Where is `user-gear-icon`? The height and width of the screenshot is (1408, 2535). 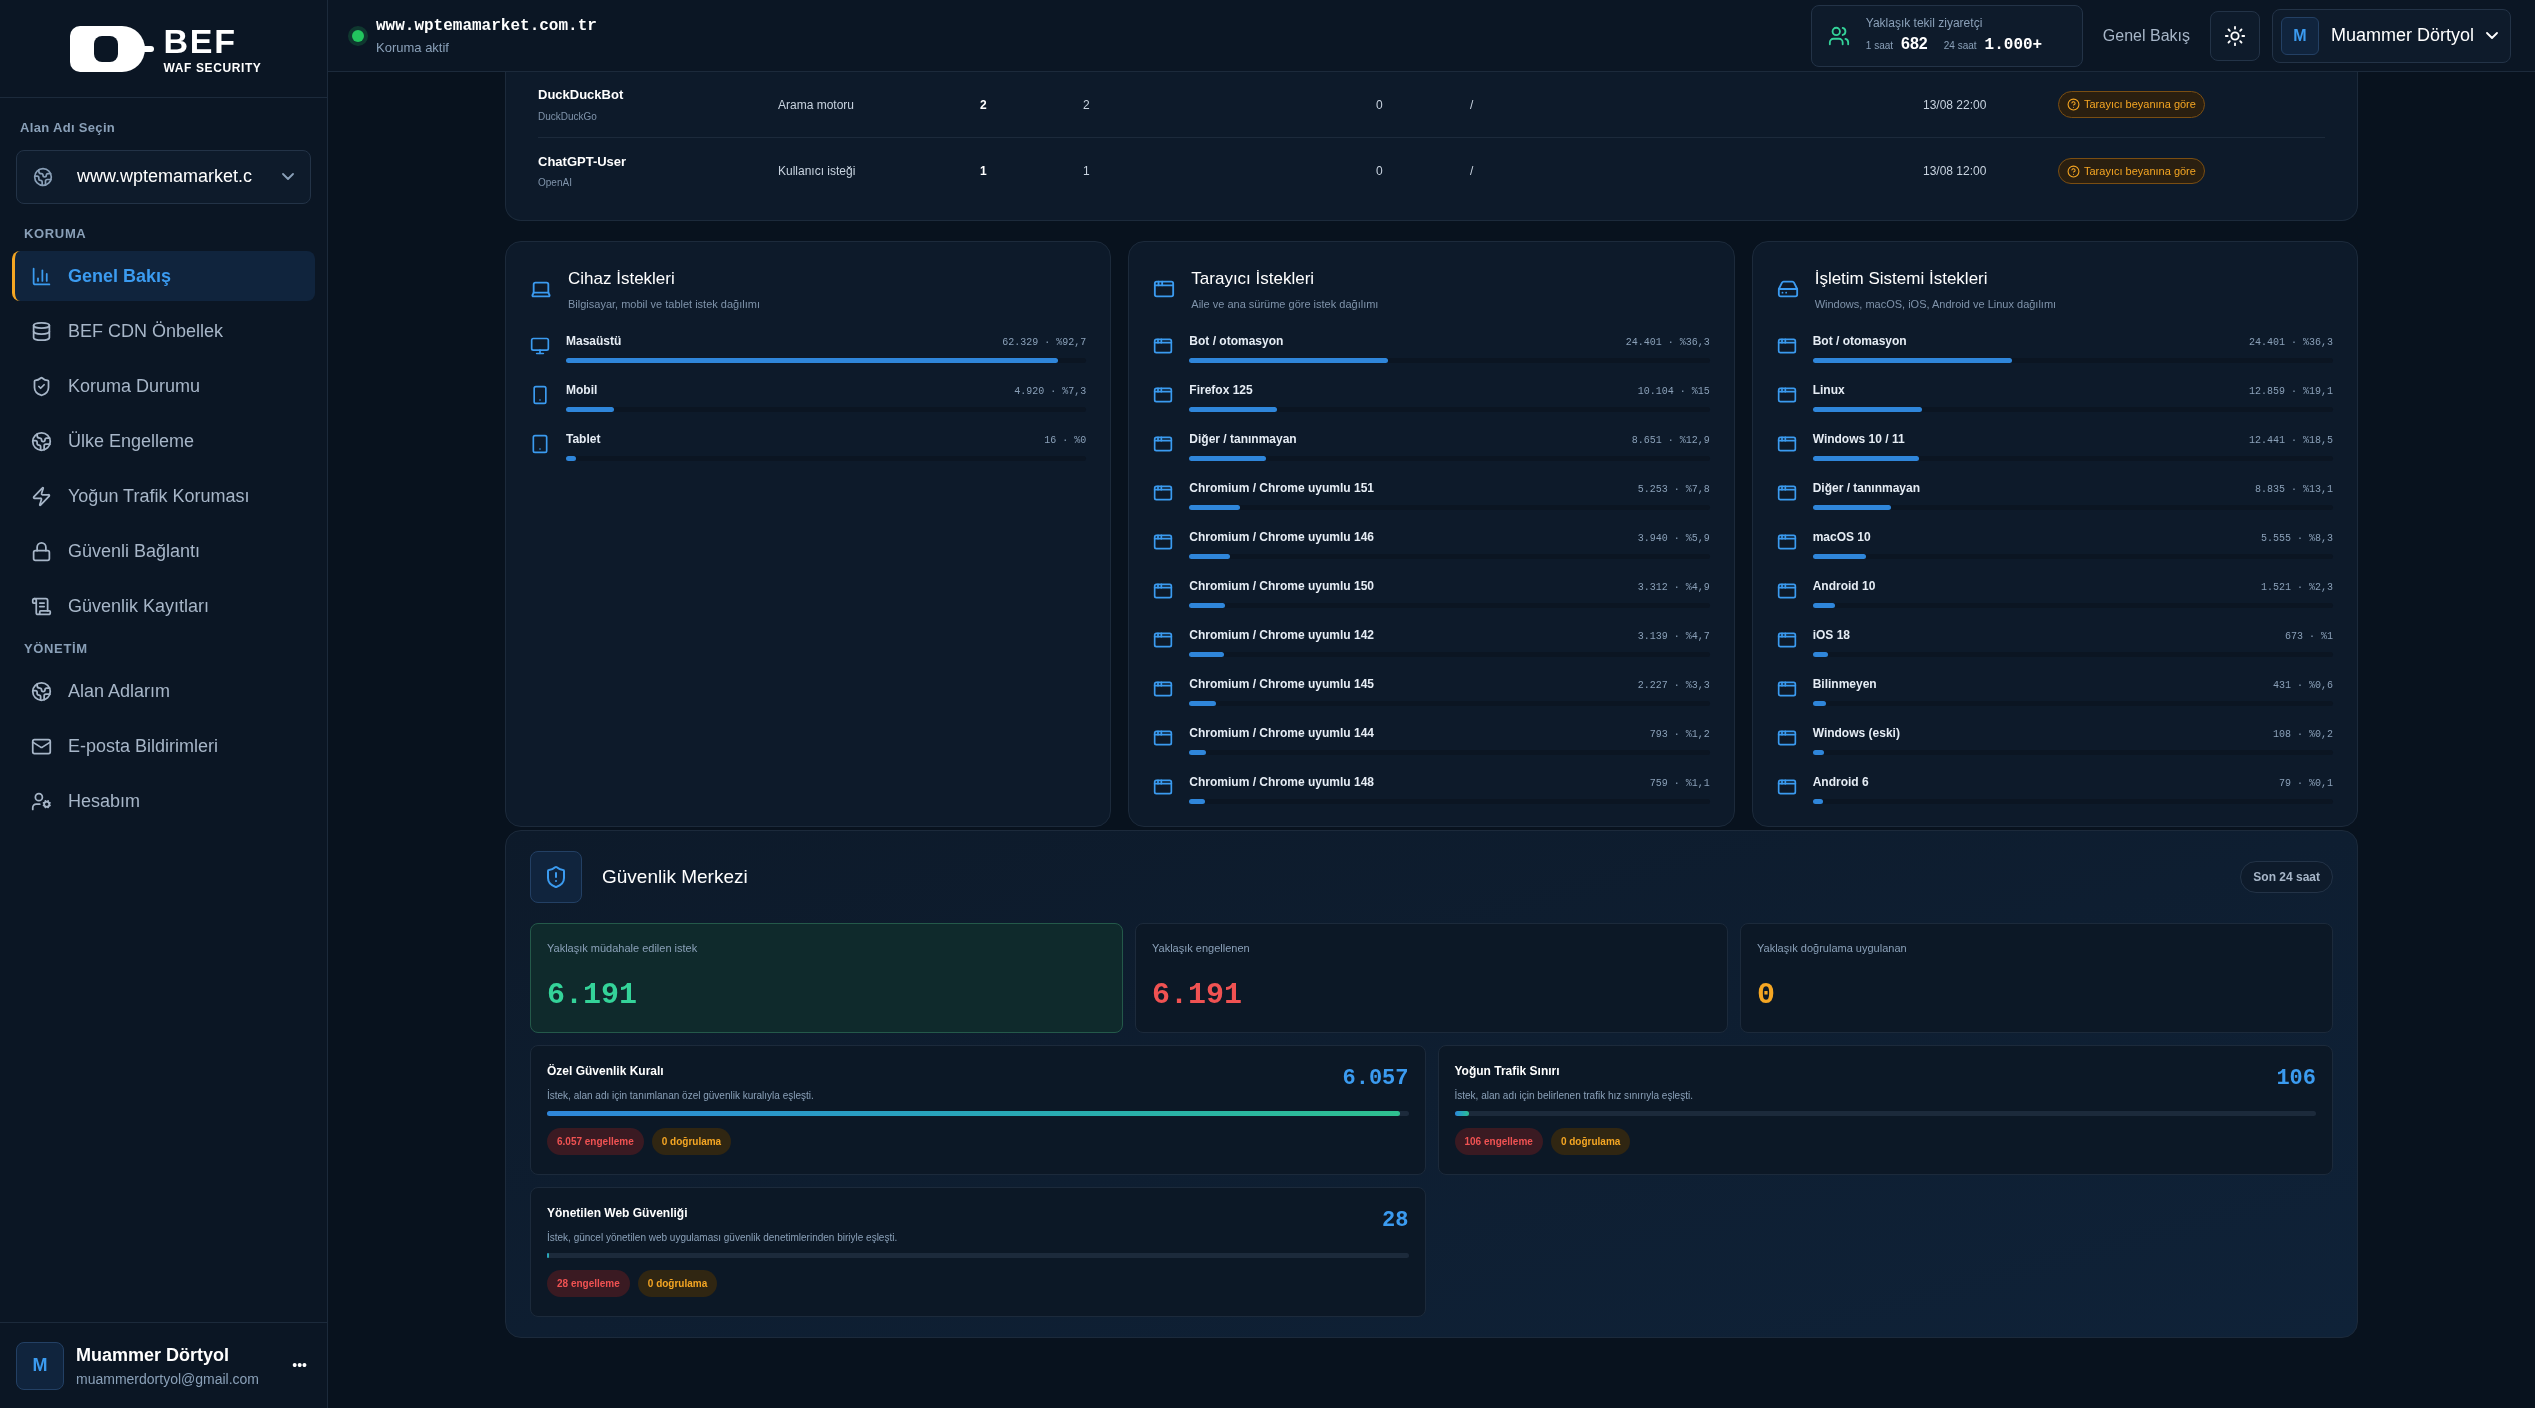 user-gear-icon is located at coordinates (41, 801).